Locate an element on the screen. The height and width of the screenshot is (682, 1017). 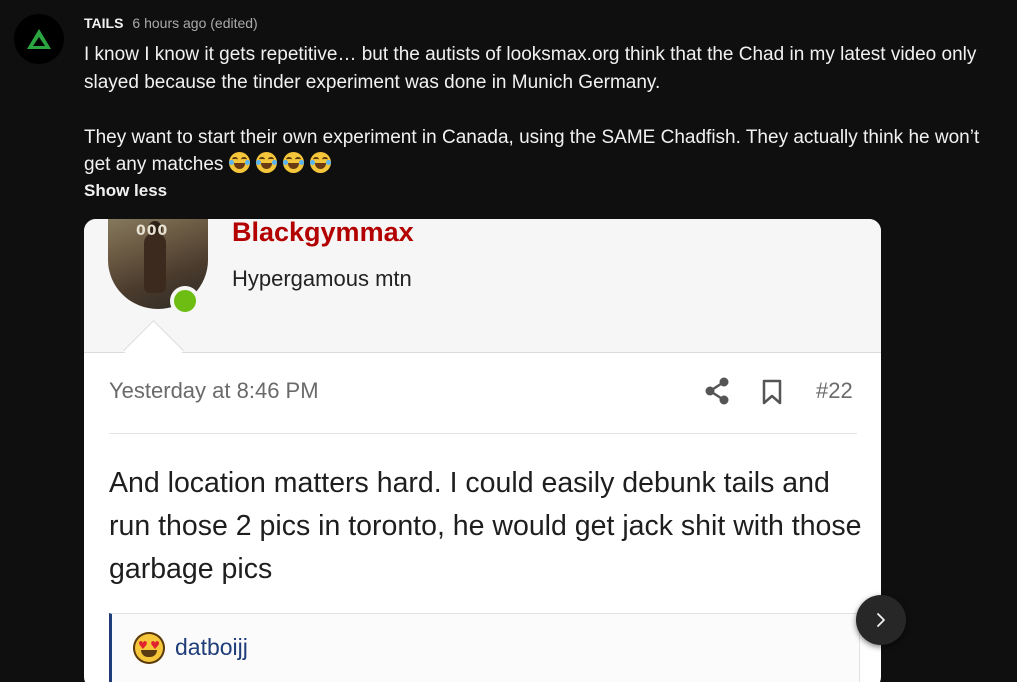
triangle-logo-icon is located at coordinates (39, 39).